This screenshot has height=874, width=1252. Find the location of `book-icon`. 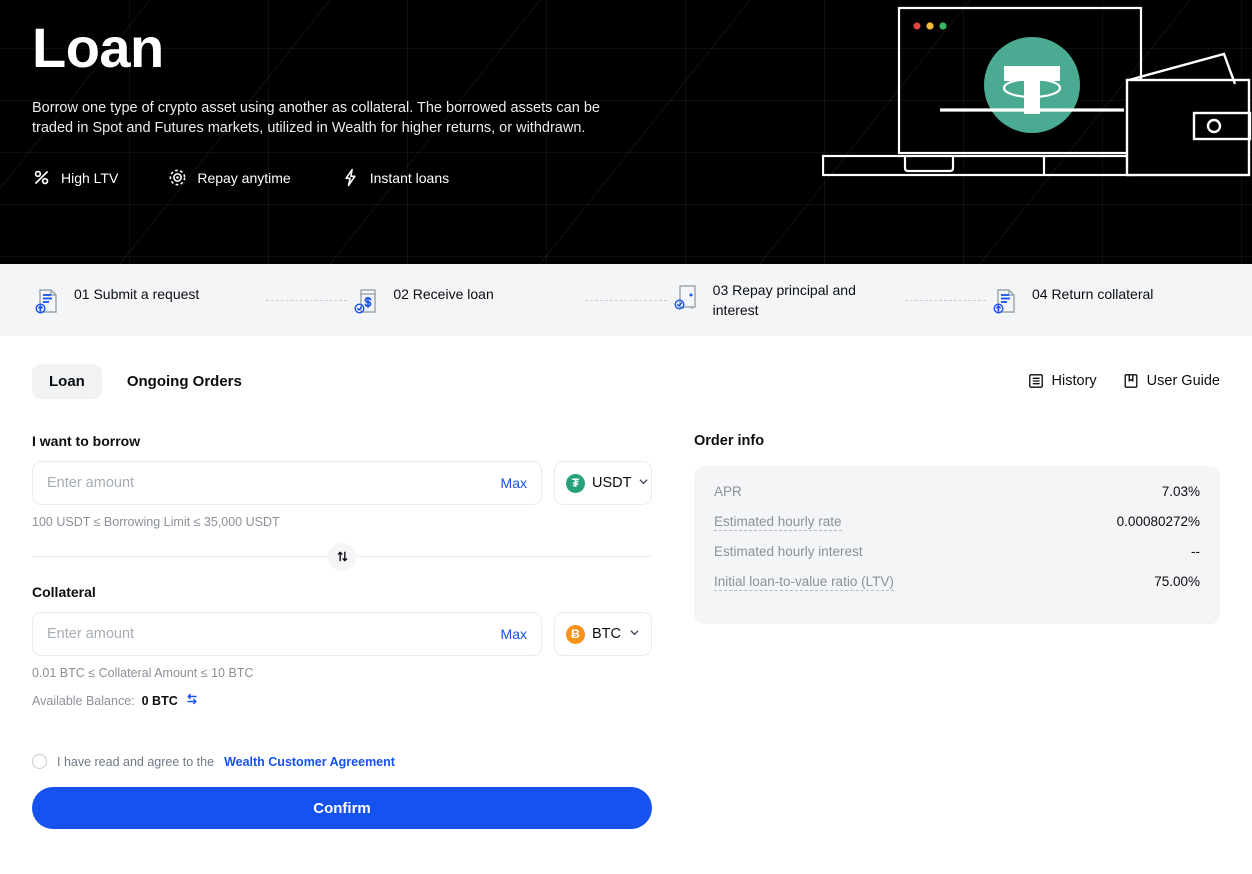

book-icon is located at coordinates (1131, 381).